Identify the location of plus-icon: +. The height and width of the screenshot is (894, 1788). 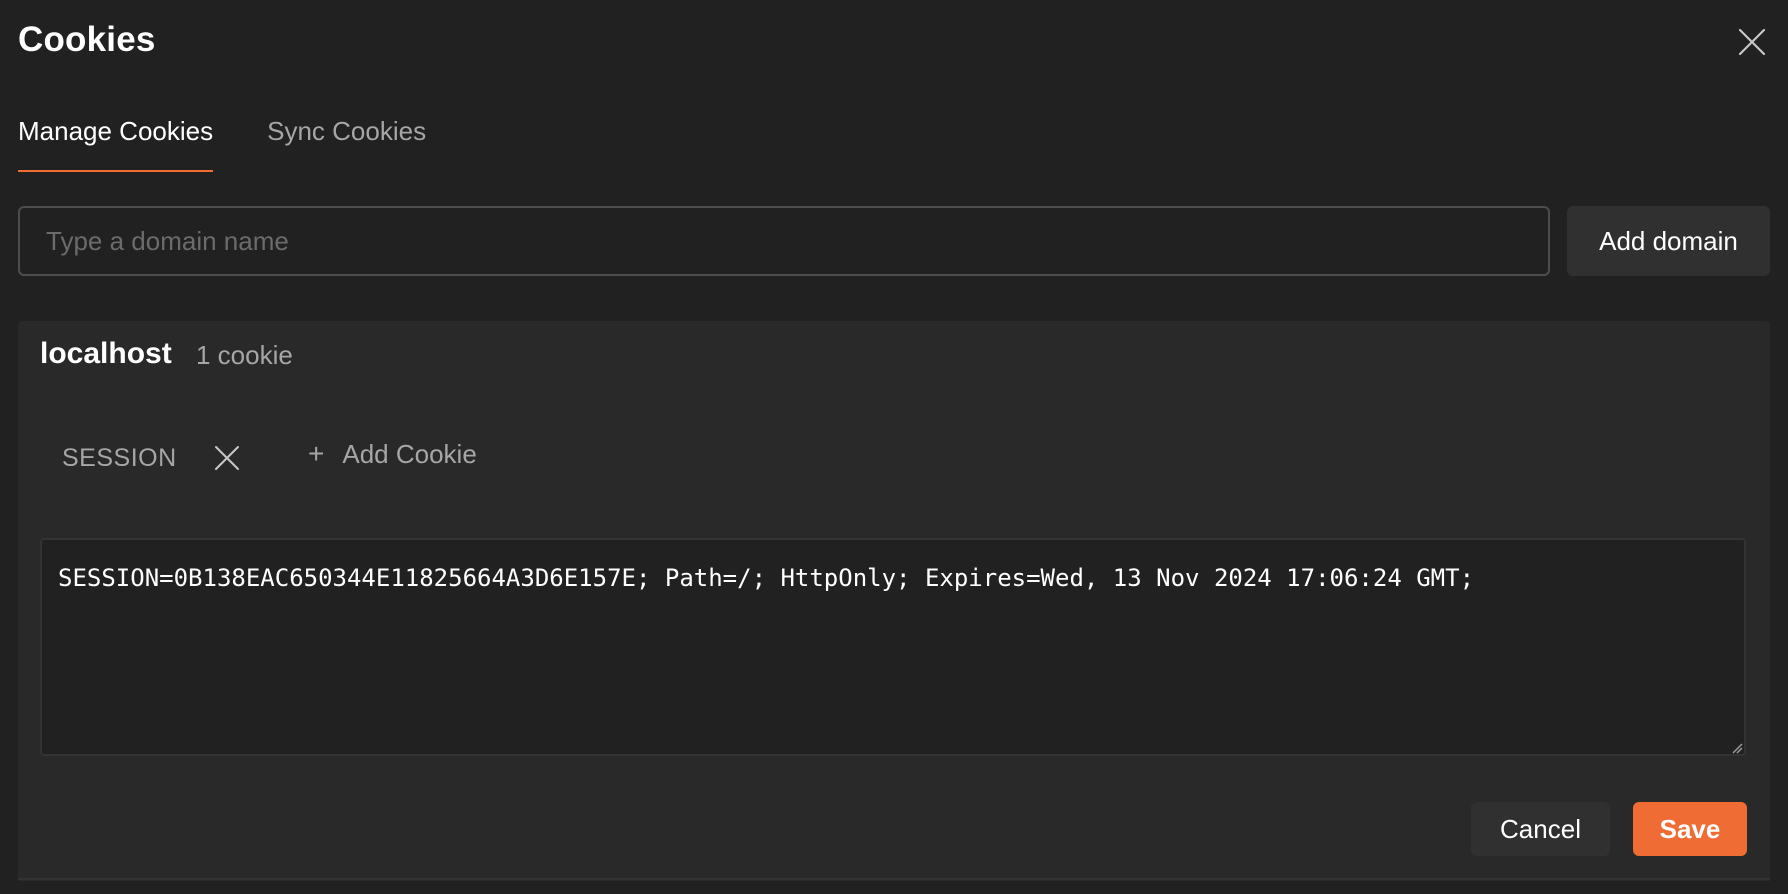
(316, 453).